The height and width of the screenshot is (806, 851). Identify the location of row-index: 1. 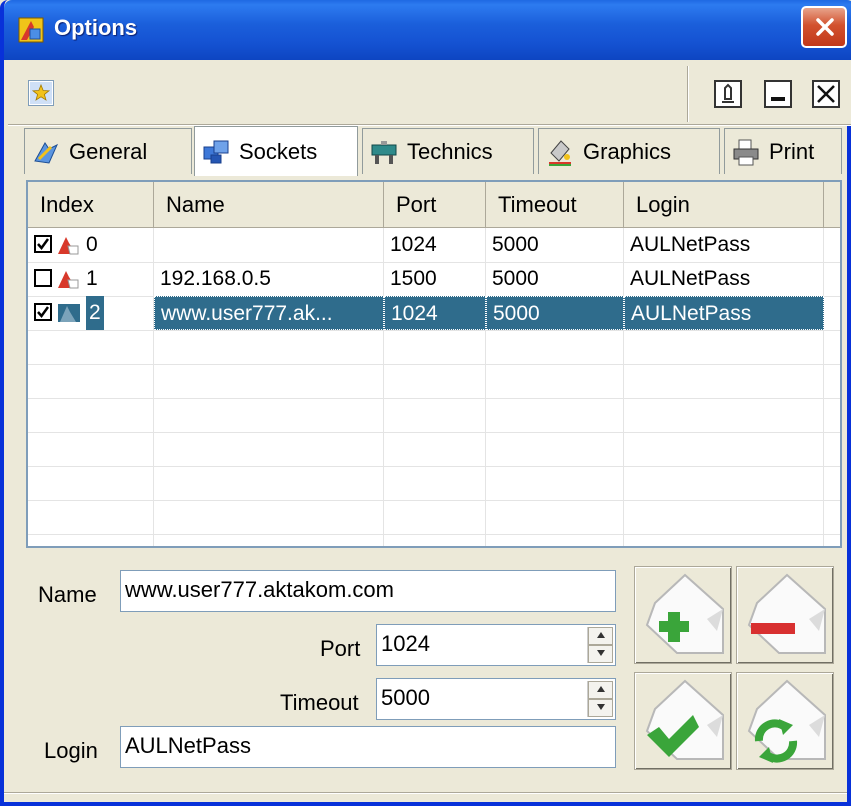
(92, 278).